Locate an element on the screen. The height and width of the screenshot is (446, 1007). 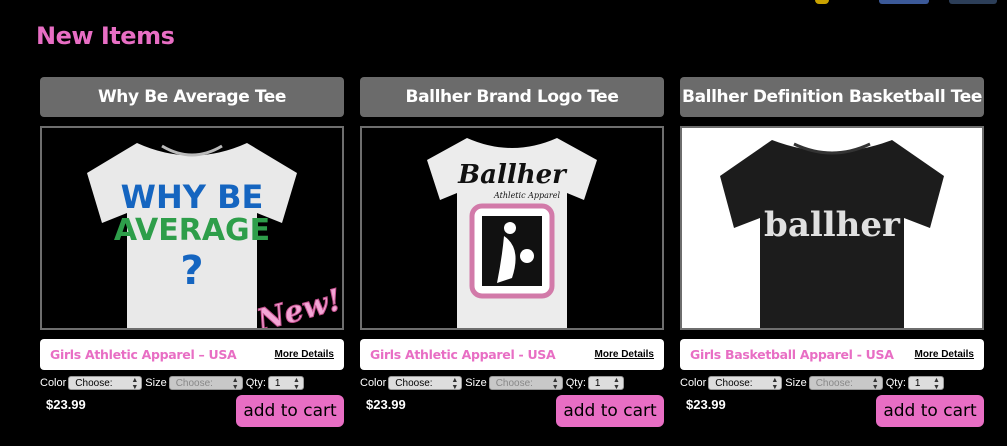
image-caption-3: ? is located at coordinates (191, 271).